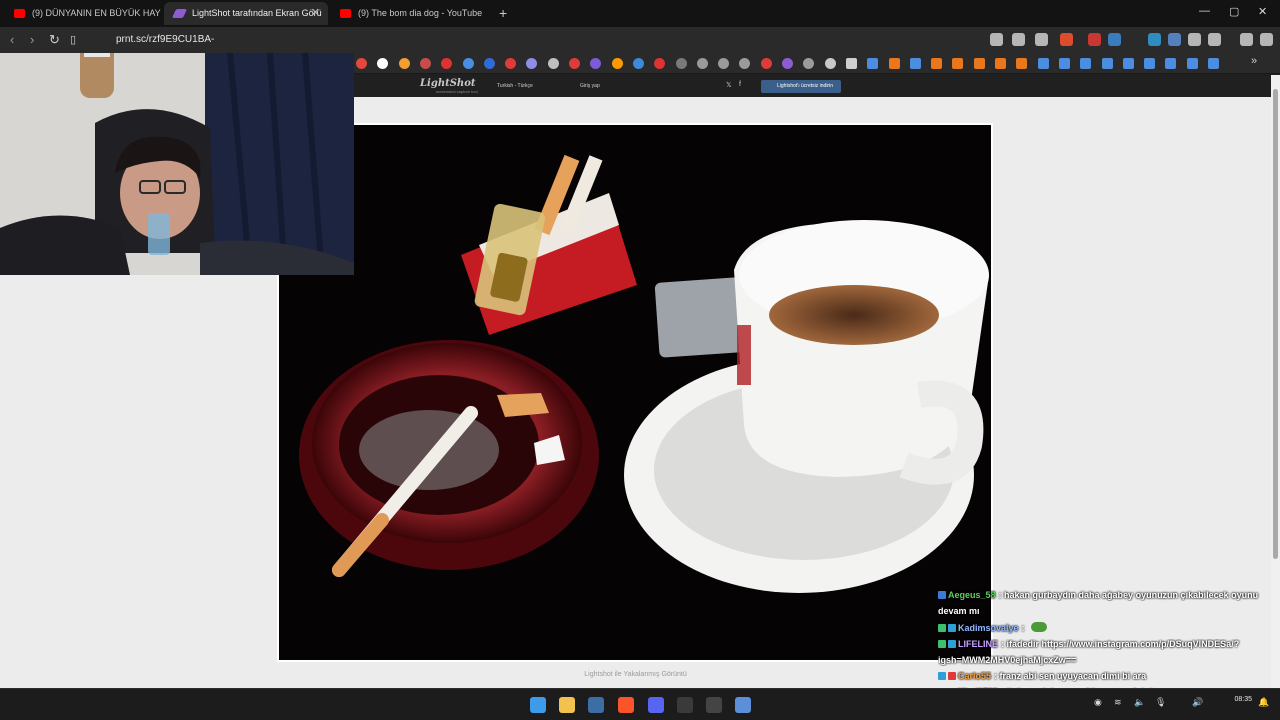 The height and width of the screenshot is (720, 1280). I want to click on brave-browser-icon, so click(626, 705).